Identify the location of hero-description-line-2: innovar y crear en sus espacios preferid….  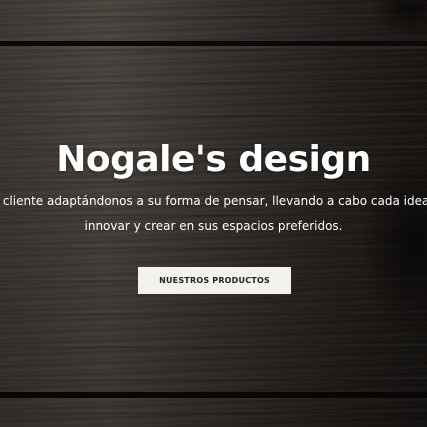
(213, 226).